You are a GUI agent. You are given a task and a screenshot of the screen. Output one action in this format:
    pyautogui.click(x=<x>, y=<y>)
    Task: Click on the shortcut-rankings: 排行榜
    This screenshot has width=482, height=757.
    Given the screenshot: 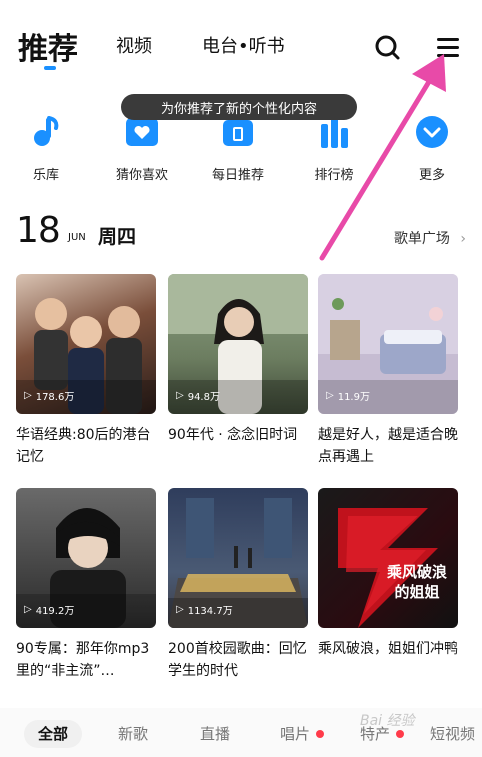 What is the action you would take?
    pyautogui.click(x=334, y=148)
    